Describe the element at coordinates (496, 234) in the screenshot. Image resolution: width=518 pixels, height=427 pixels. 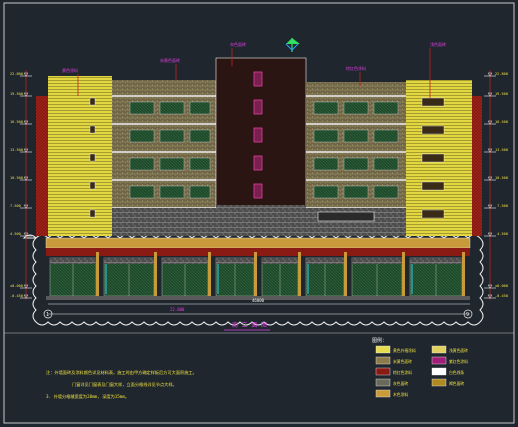
I see `level-mark: 4.500` at that location.